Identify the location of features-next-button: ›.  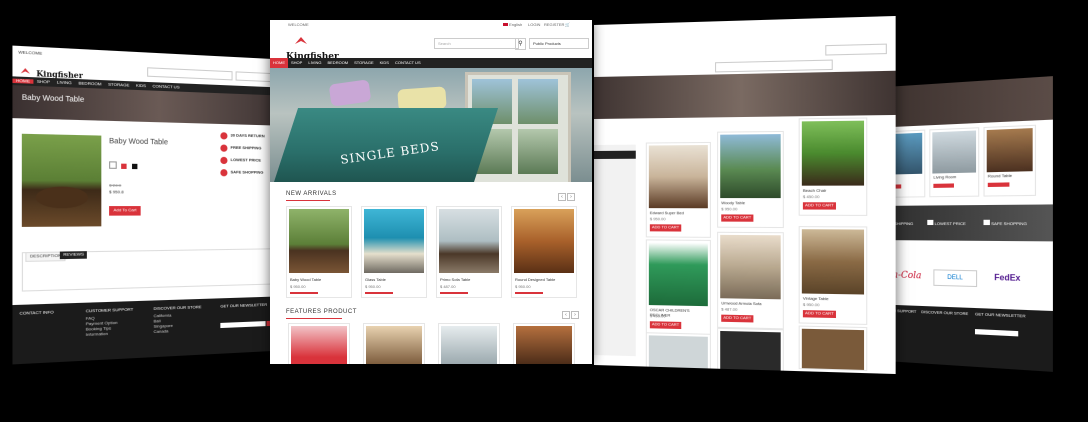
(575, 315).